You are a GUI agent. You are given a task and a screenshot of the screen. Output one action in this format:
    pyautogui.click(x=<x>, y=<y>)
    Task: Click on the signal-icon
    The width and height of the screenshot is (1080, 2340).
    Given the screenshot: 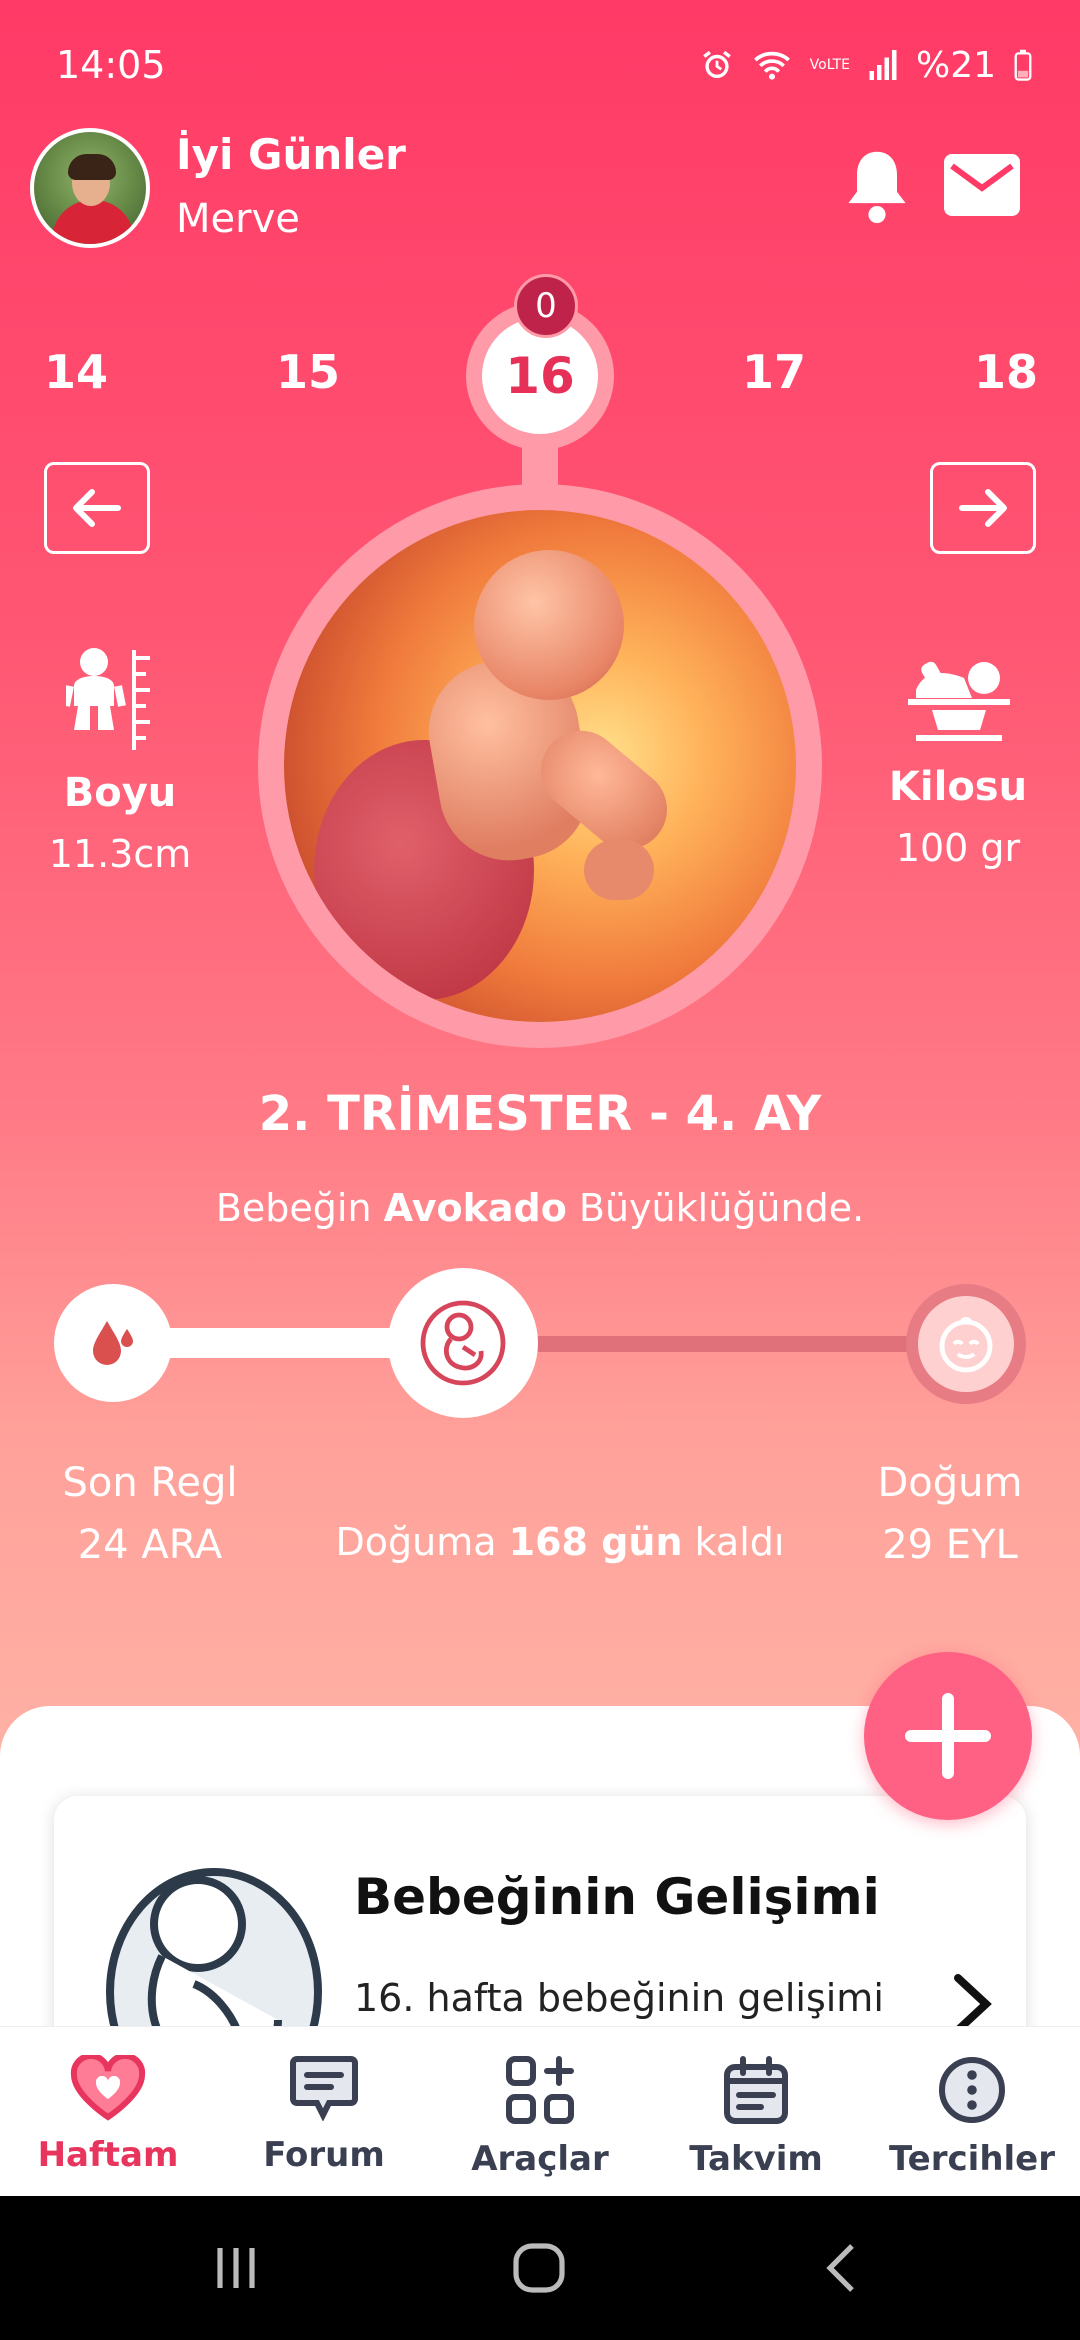 What is the action you would take?
    pyautogui.click(x=883, y=65)
    